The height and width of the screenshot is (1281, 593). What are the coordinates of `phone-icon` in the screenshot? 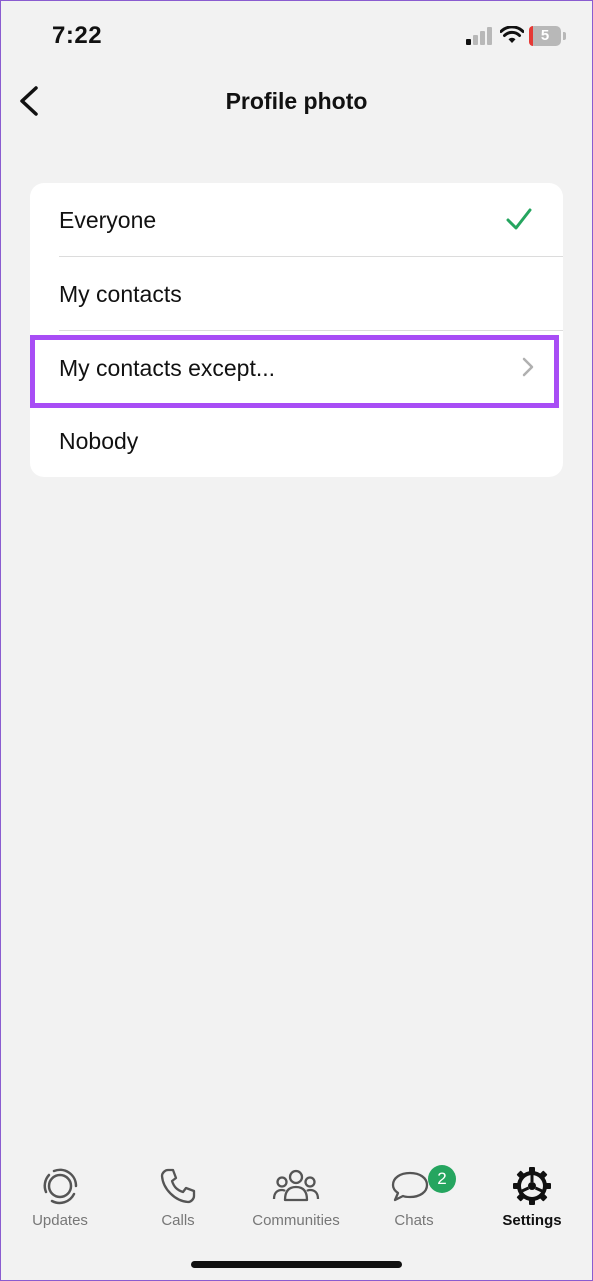 It's located at (178, 1186).